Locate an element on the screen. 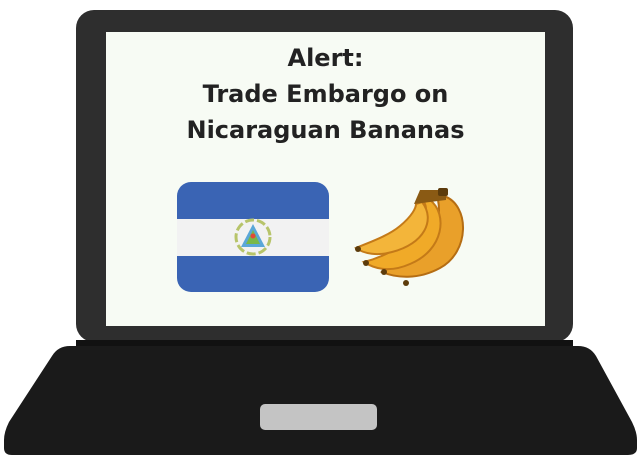 The width and height of the screenshot is (637, 458). trackpad is located at coordinates (318, 417).